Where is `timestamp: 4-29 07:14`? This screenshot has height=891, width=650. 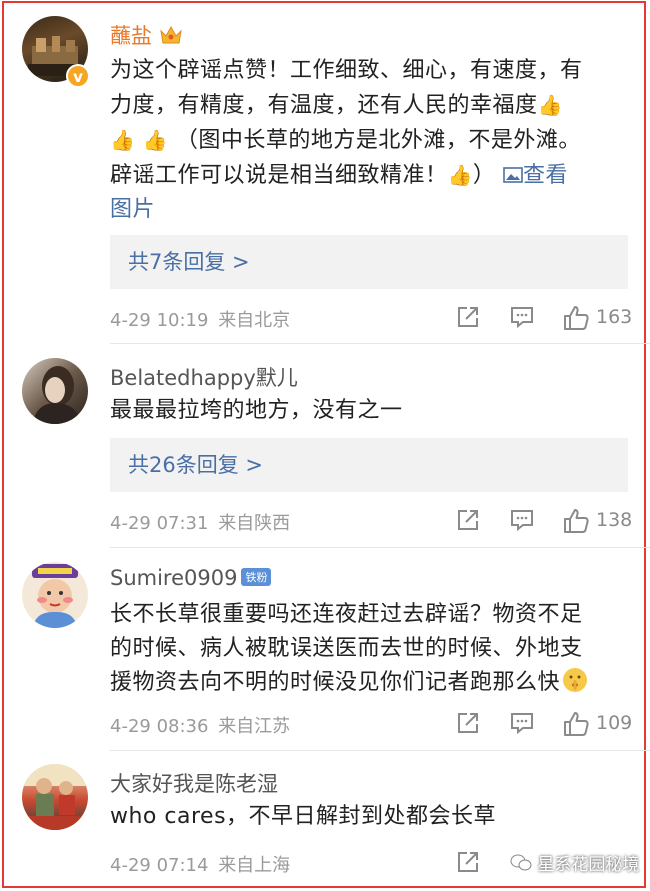
timestamp: 4-29 07:14 is located at coordinates (159, 865).